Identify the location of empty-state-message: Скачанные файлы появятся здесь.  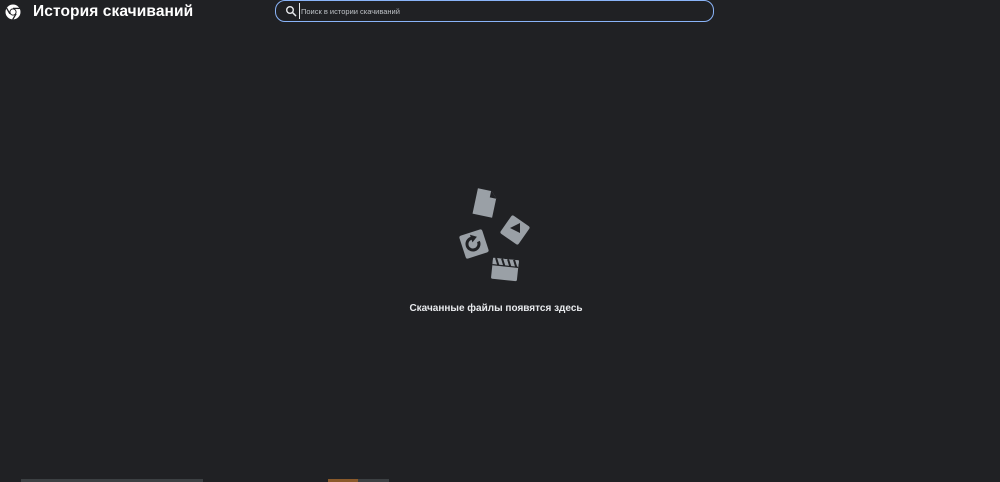
(496, 308).